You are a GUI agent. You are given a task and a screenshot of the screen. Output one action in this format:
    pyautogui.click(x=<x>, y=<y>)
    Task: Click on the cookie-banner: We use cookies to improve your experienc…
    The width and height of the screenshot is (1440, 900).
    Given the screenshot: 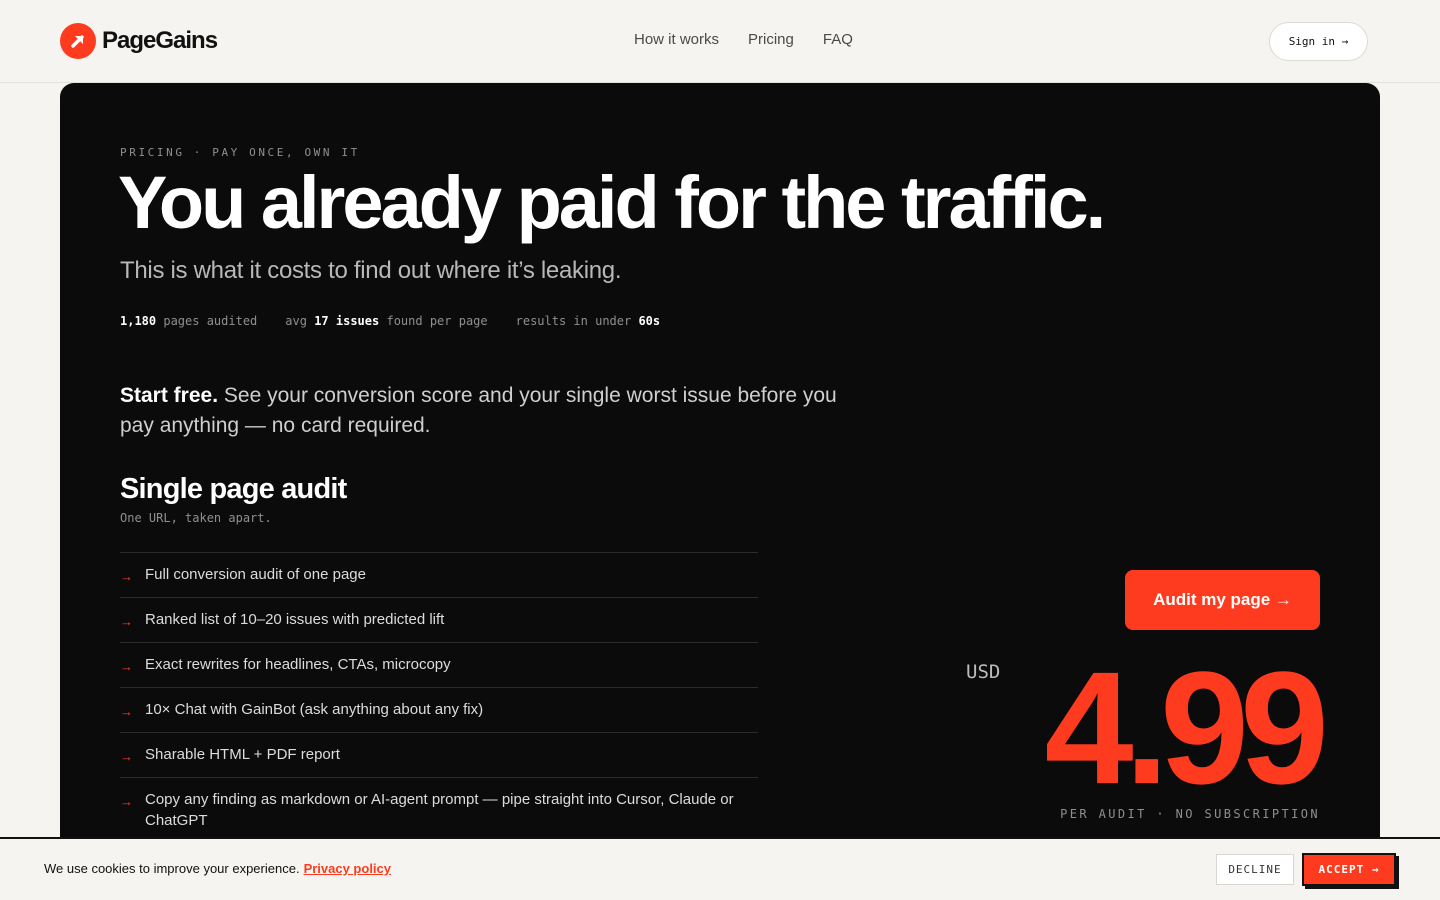 What is the action you would take?
    pyautogui.click(x=720, y=868)
    